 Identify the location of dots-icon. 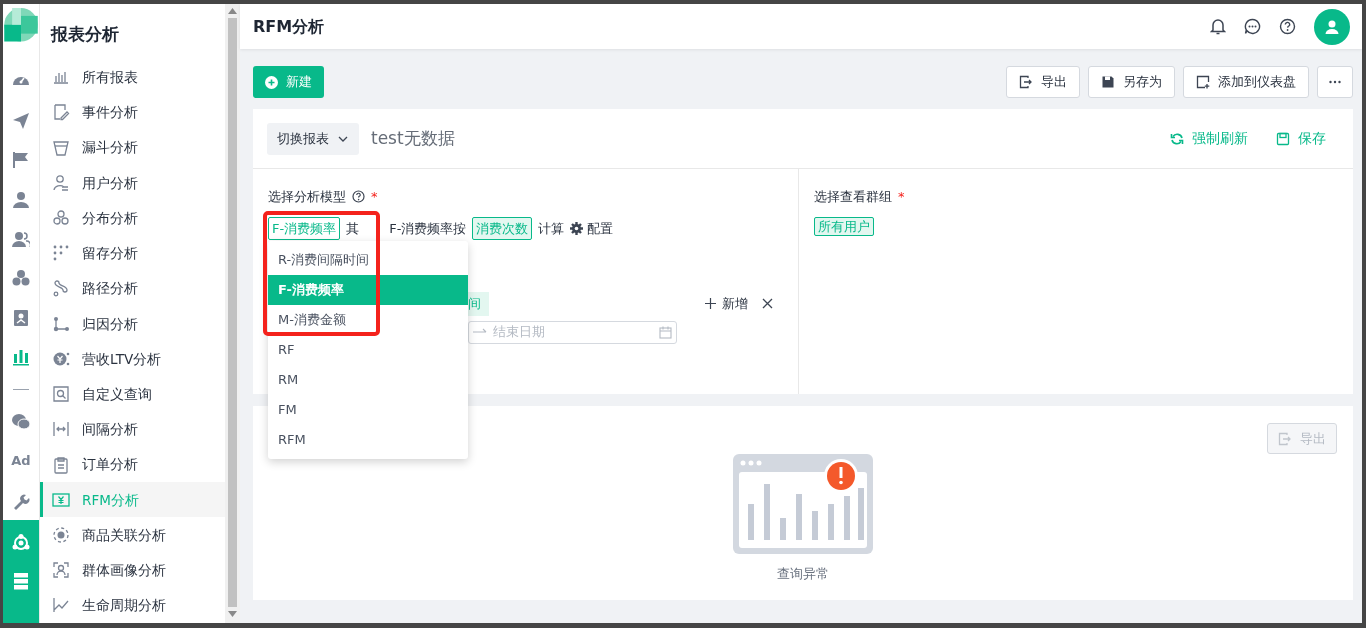
(61, 253).